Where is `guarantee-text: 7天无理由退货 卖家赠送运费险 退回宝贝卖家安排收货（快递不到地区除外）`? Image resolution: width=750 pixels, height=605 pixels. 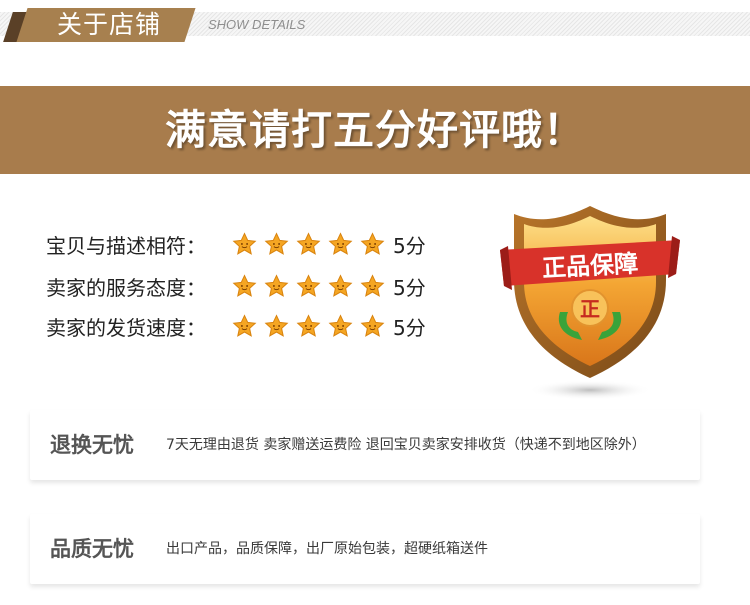 guarantee-text: 7天无理由退货 卖家赠送运费险 退回宝贝卖家安排收货（快递不到地区除外） is located at coordinates (406, 445).